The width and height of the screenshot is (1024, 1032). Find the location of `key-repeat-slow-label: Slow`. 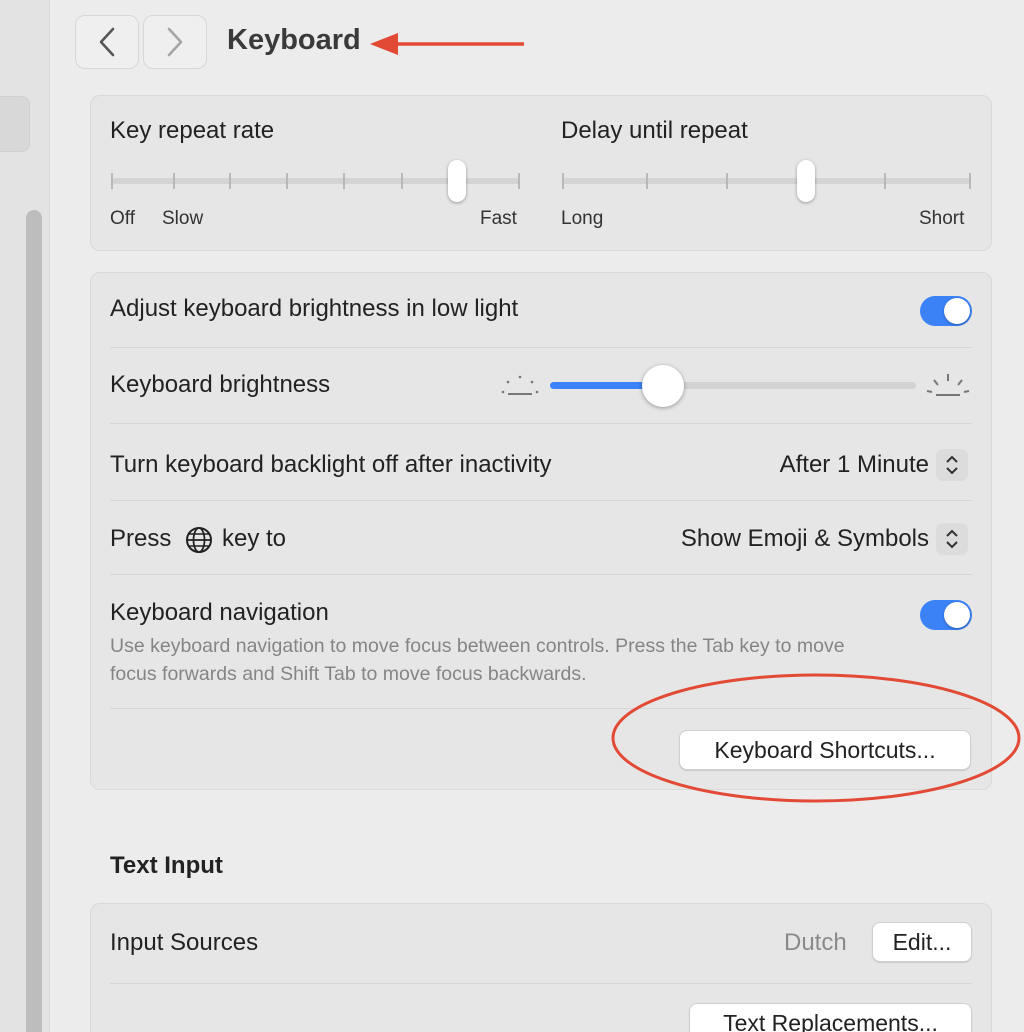

key-repeat-slow-label: Slow is located at coordinates (183, 218).